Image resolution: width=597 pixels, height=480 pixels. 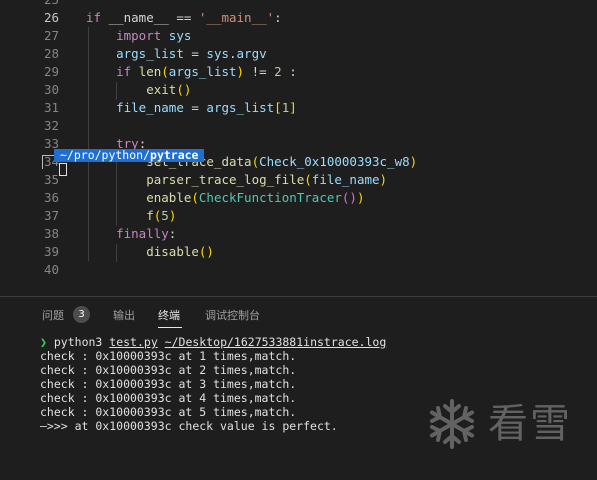 What do you see at coordinates (298, 36) in the screenshot?
I see `code-line: 27 import sys` at bounding box center [298, 36].